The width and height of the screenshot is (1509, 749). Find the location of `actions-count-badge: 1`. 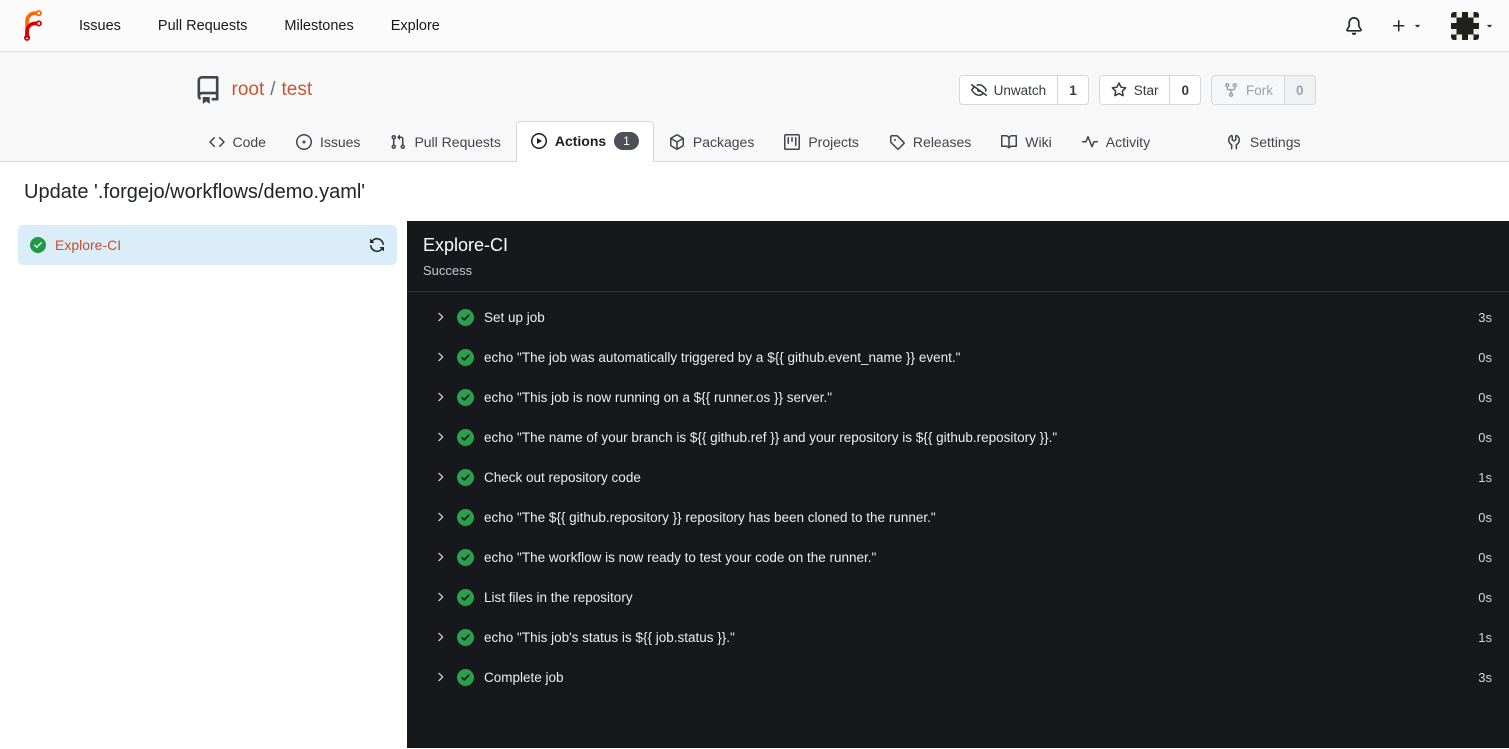

actions-count-badge: 1 is located at coordinates (626, 141).